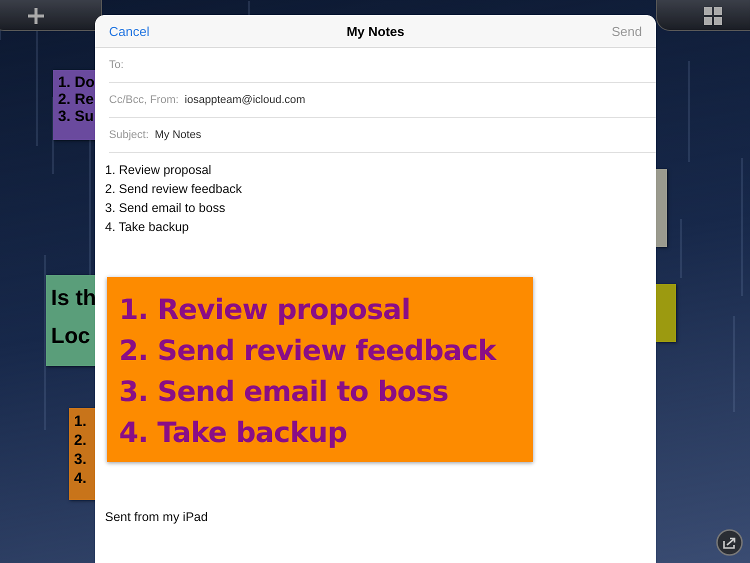 The width and height of the screenshot is (750, 563). What do you see at coordinates (165, 208) in the screenshot?
I see `body-line: 3. Send email to boss` at bounding box center [165, 208].